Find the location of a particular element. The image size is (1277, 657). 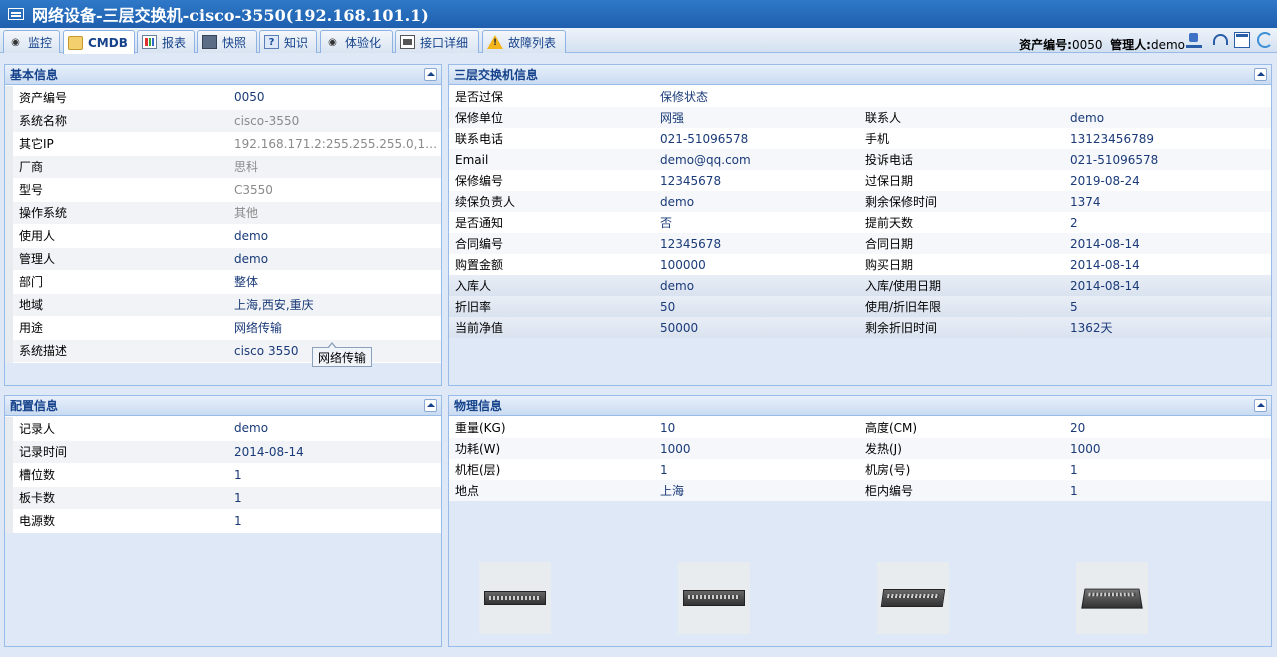

field-label: 柜内编号 is located at coordinates (889, 491).